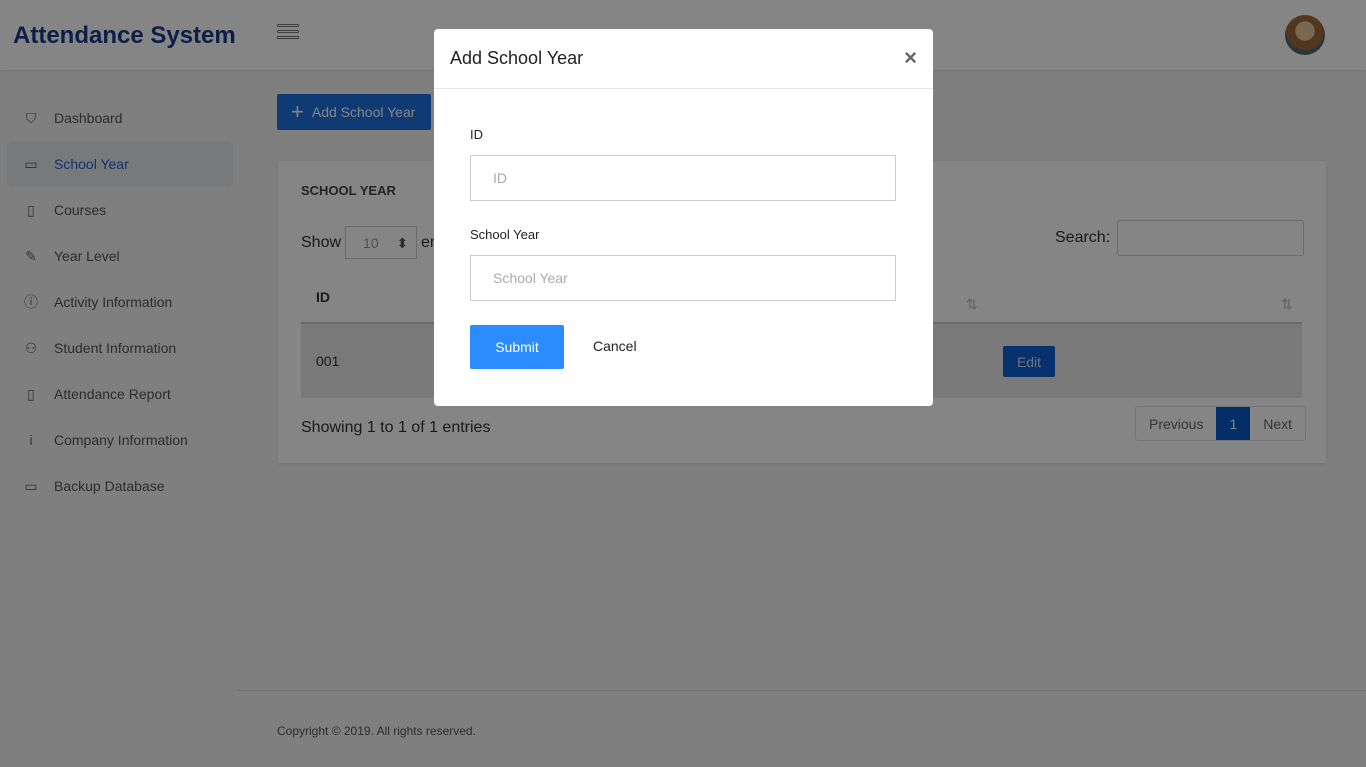 Image resolution: width=1366 pixels, height=767 pixels. I want to click on id-label: ID, so click(476, 134).